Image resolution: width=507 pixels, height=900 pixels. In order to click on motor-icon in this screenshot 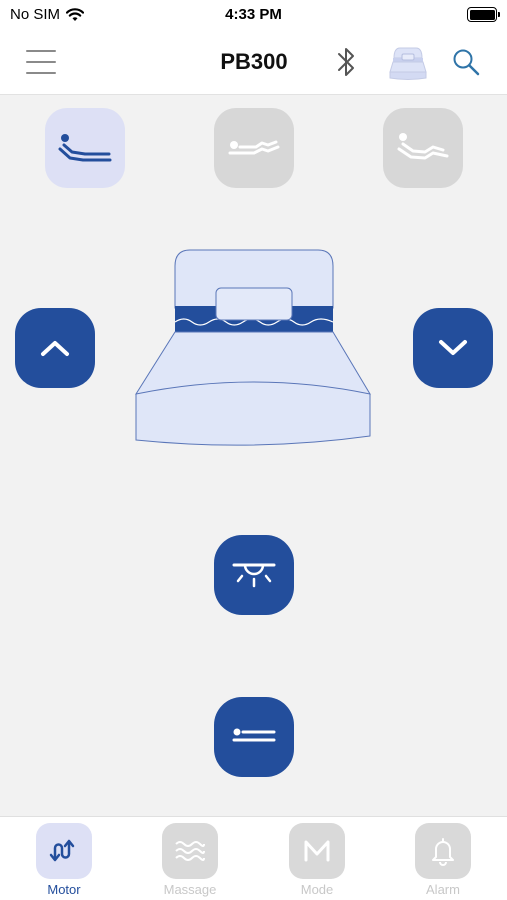, I will do `click(64, 851)`.